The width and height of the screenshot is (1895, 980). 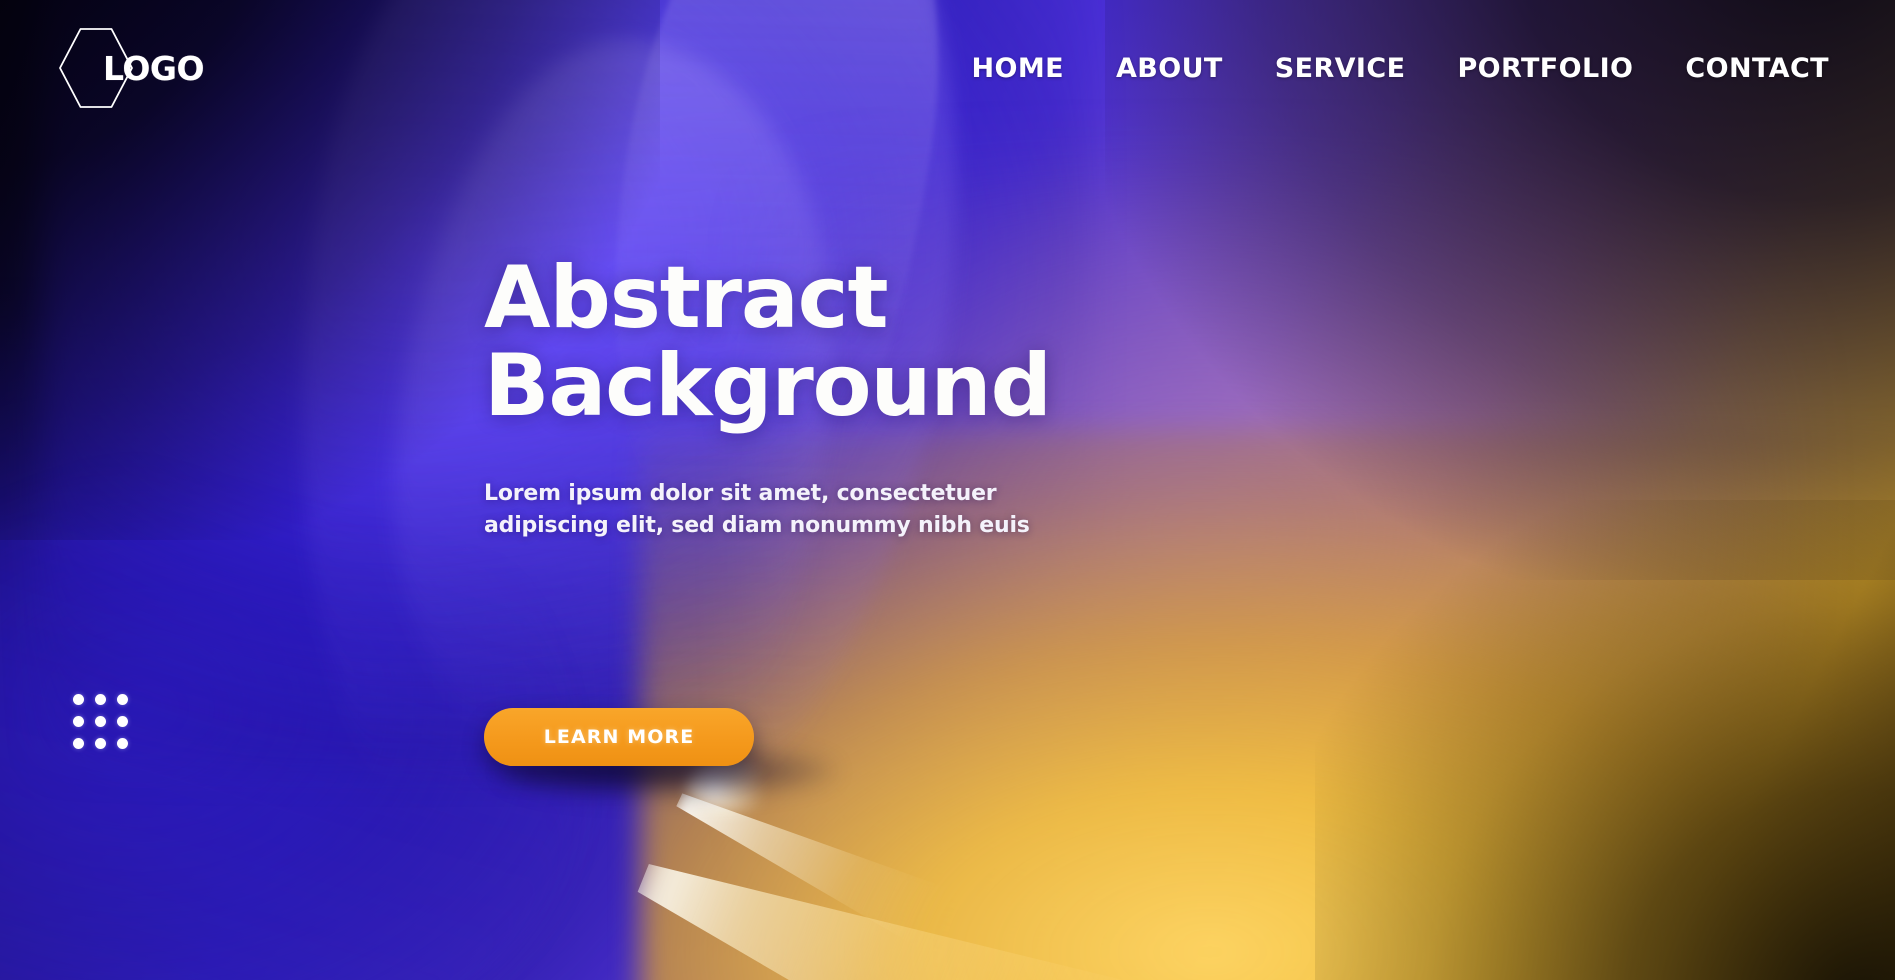 I want to click on cta-container: LEARN MORE, so click(x=660, y=753).